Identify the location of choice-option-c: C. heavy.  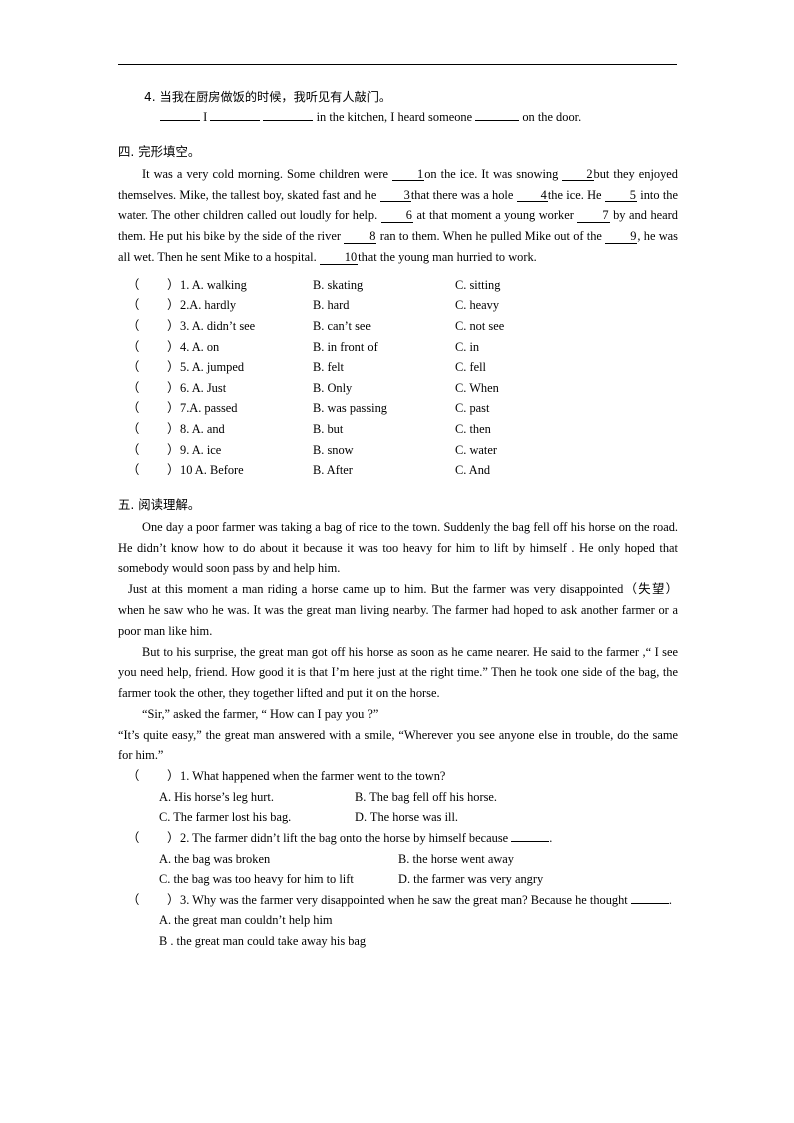
(477, 305).